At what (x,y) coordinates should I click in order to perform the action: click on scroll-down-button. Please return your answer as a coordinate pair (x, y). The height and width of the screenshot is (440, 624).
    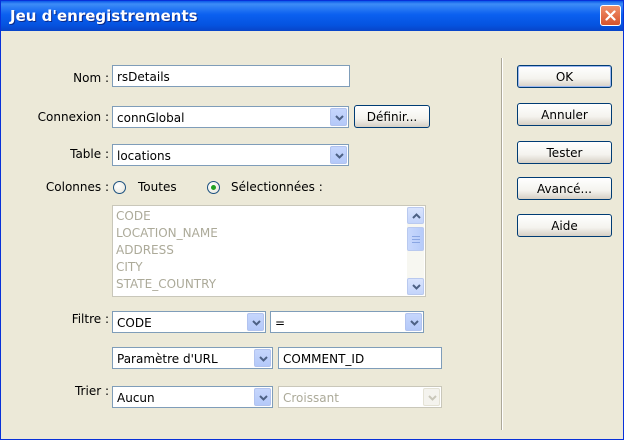
    Looking at the image, I should click on (415, 286).